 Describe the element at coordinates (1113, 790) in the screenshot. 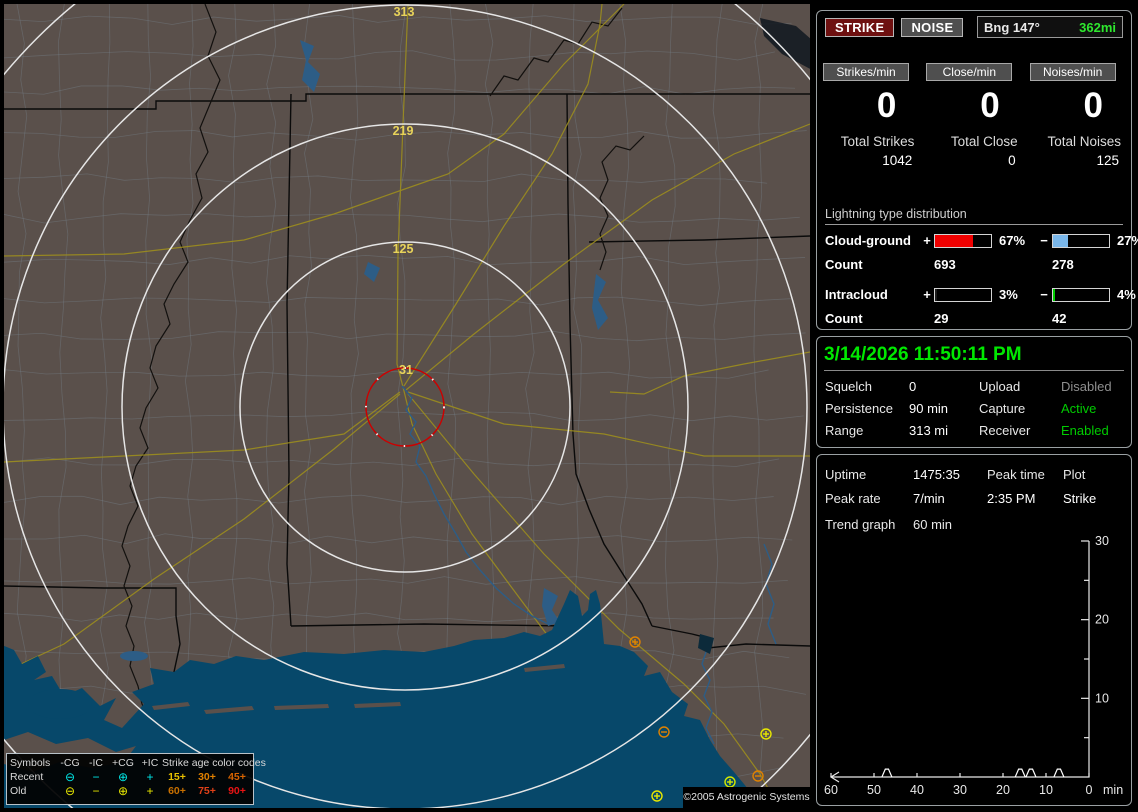

I see `svg-text: min` at that location.